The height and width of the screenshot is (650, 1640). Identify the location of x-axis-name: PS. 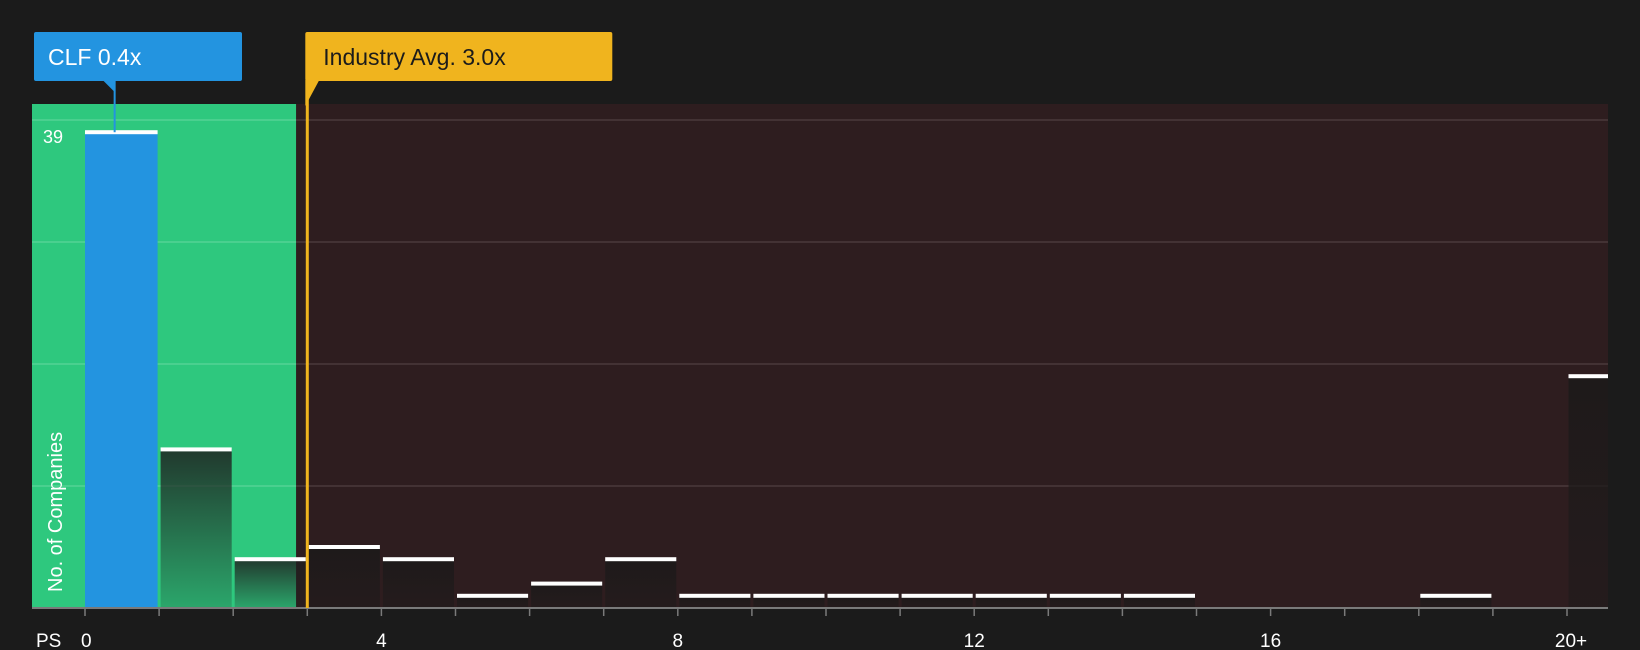
(48, 640).